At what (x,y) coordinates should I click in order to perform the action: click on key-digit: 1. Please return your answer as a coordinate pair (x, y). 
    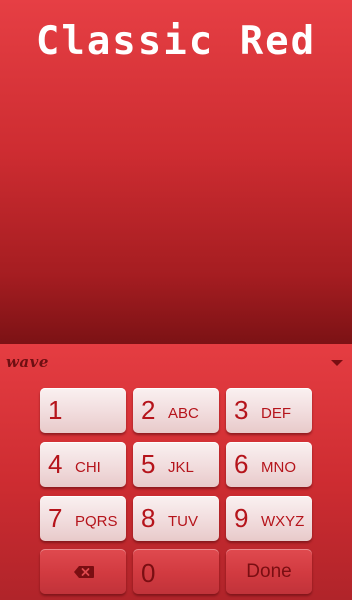
    Looking at the image, I should click on (55, 410).